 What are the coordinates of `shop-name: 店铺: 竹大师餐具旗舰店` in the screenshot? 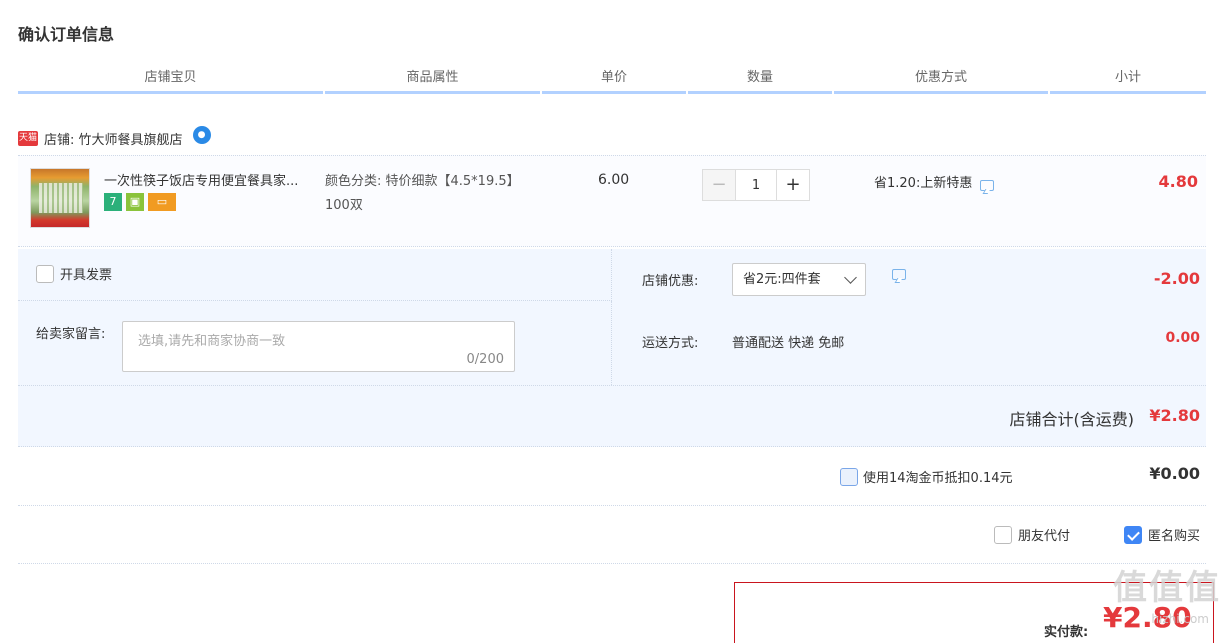 It's located at (113, 138).